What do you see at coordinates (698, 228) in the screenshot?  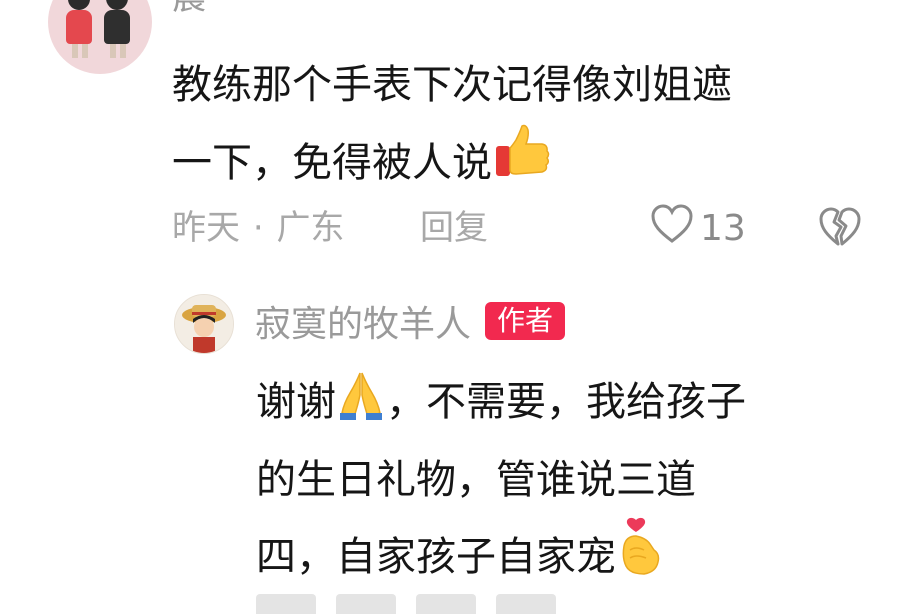 I see `like-button: 13` at bounding box center [698, 228].